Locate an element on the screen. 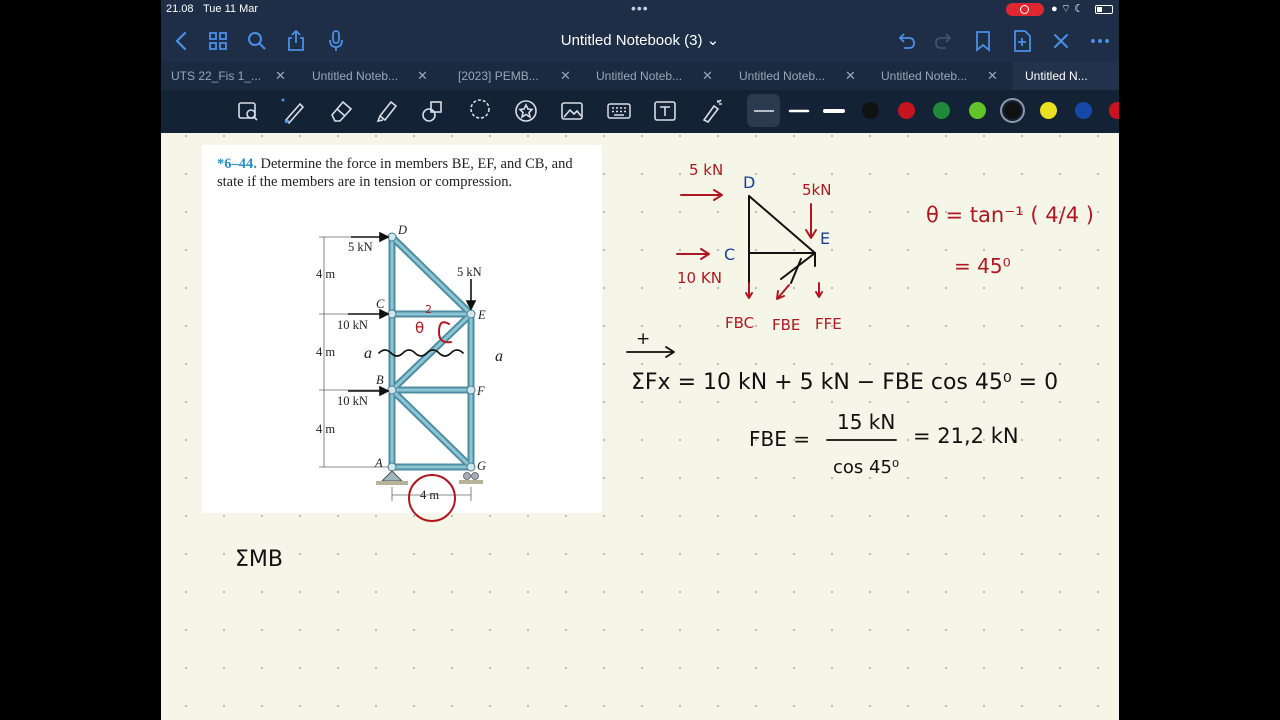 This screenshot has height=720, width=1280. notebook-title: Untitled Notebook (3) ⌄ is located at coordinates (640, 40).